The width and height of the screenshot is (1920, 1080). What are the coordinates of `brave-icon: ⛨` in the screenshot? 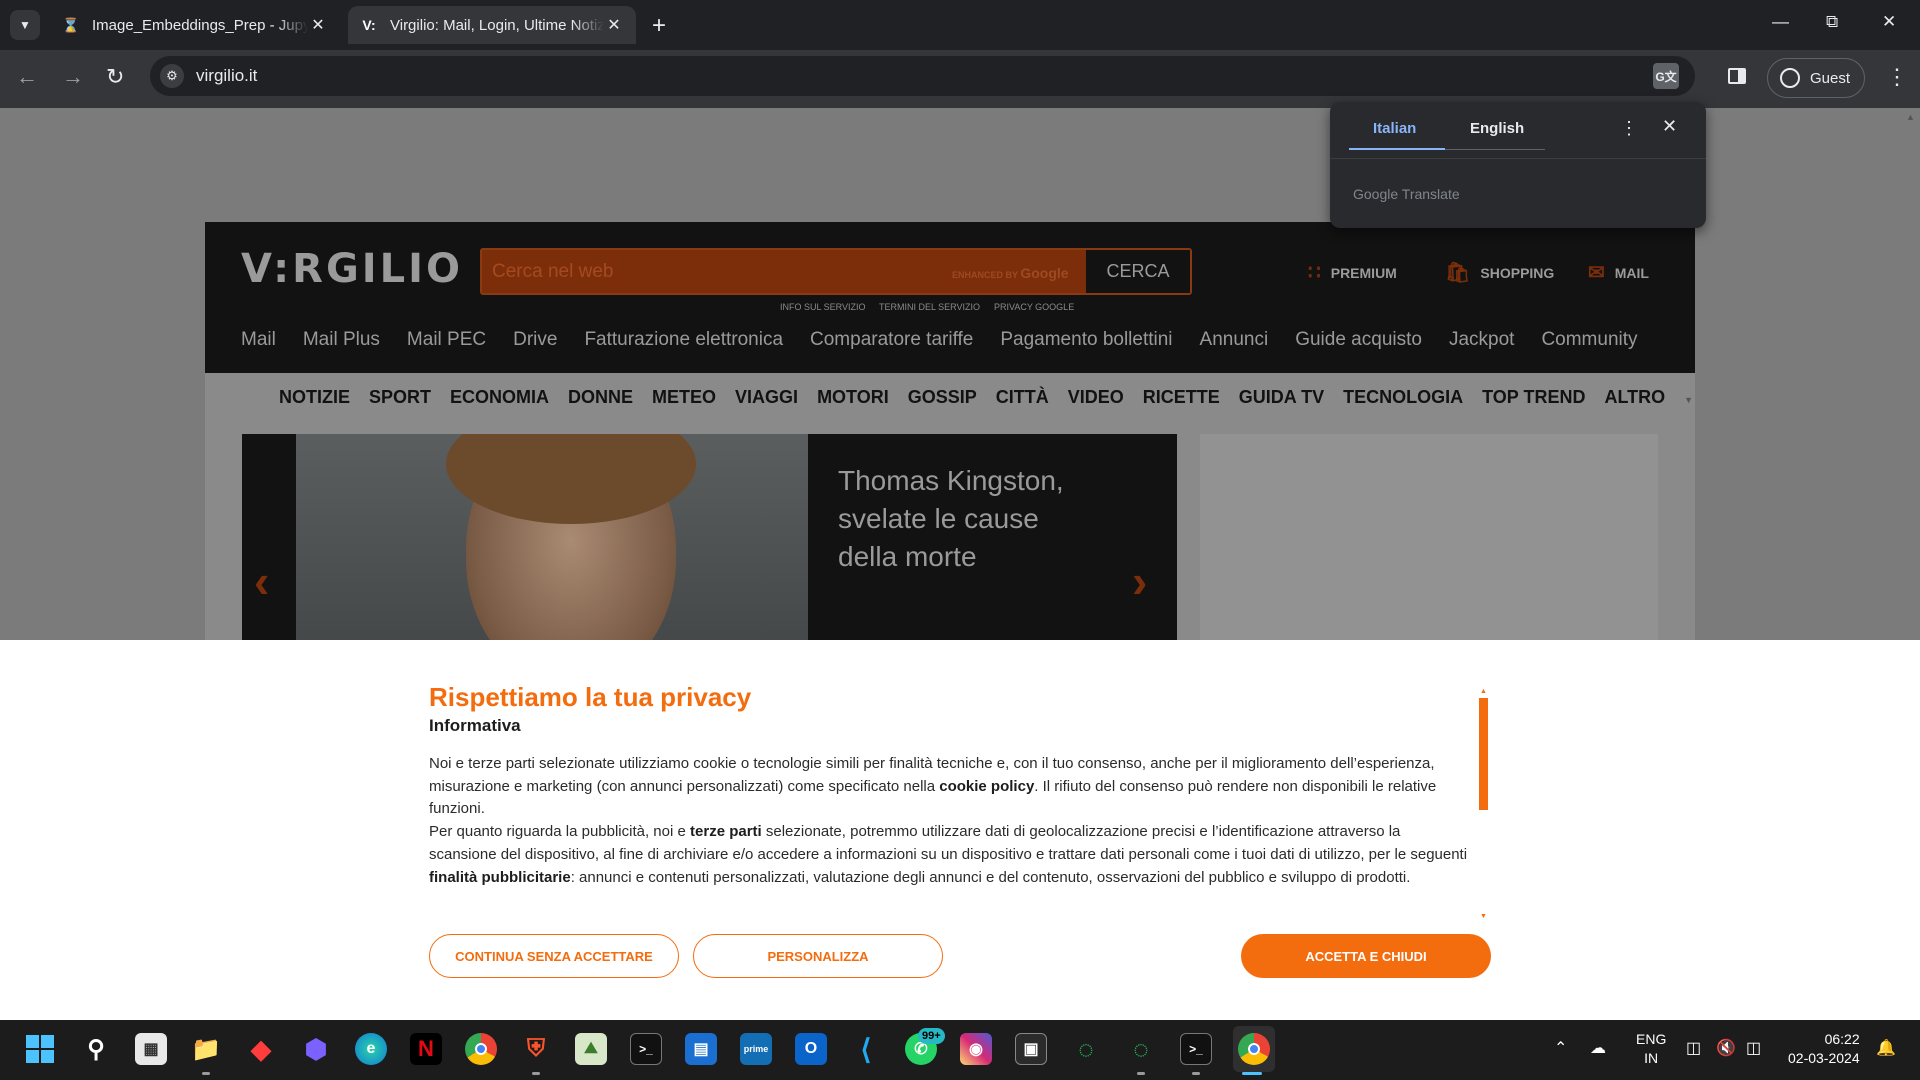 It's located at (536, 1049).